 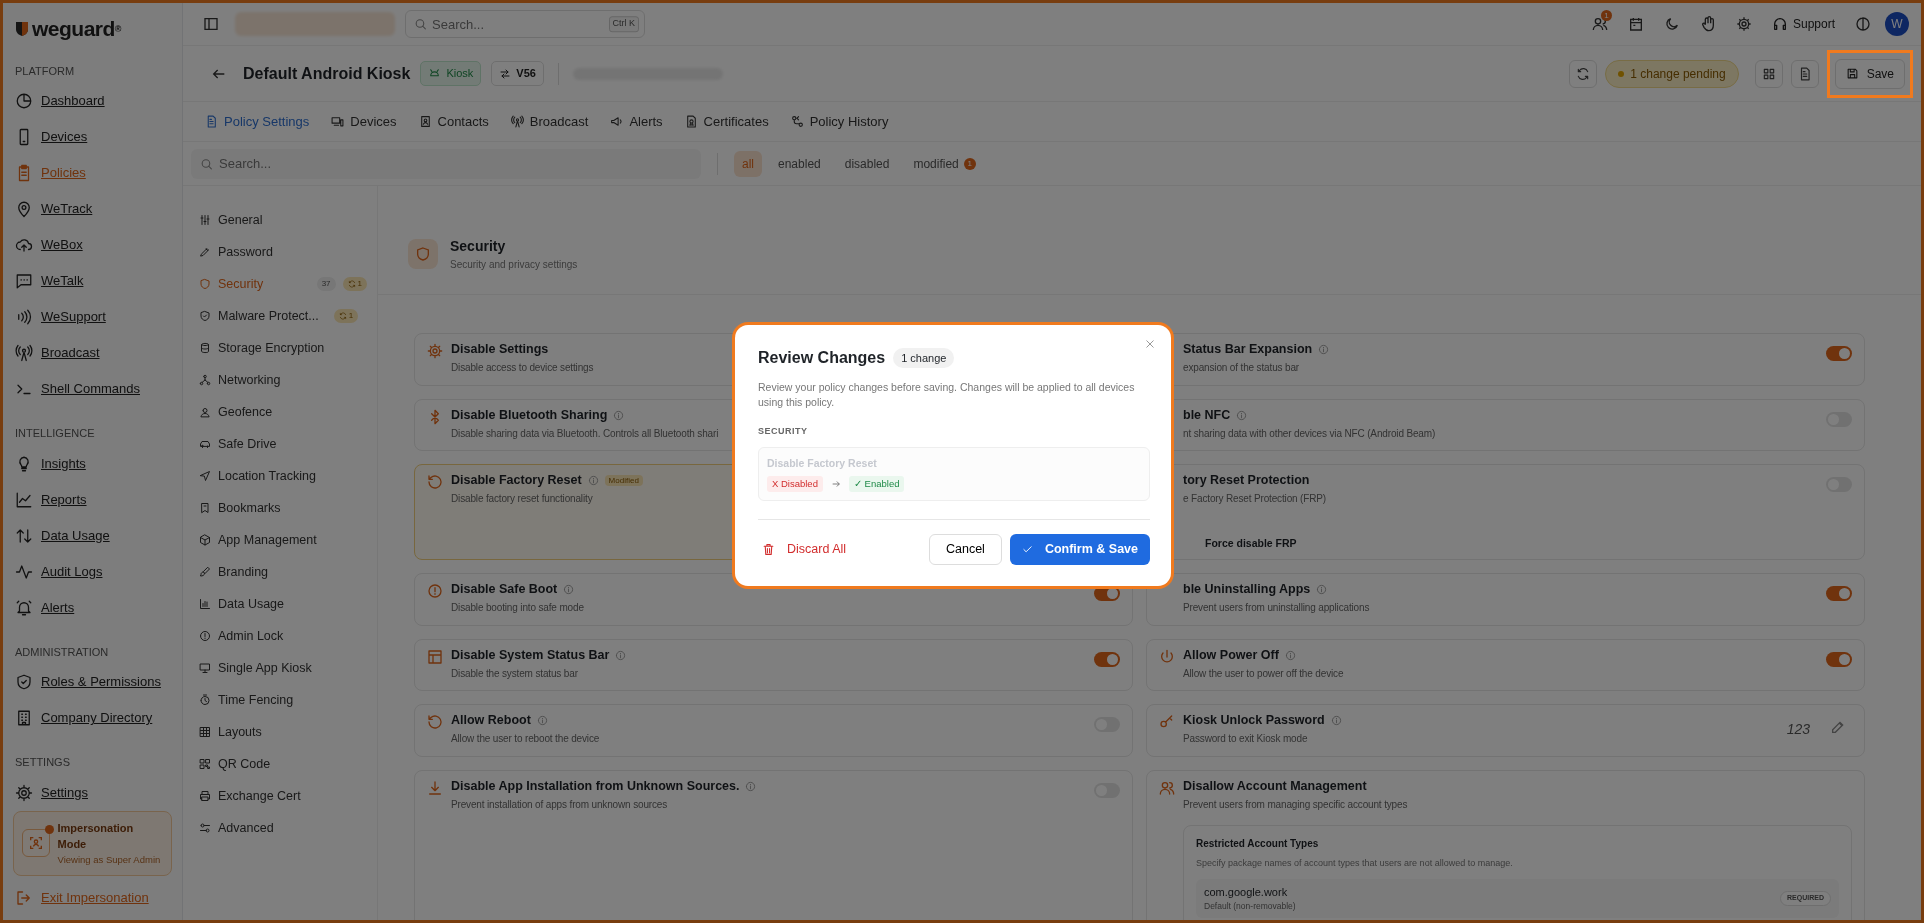 I want to click on policy-description: Disable factory reset functionality, so click(x=522, y=499).